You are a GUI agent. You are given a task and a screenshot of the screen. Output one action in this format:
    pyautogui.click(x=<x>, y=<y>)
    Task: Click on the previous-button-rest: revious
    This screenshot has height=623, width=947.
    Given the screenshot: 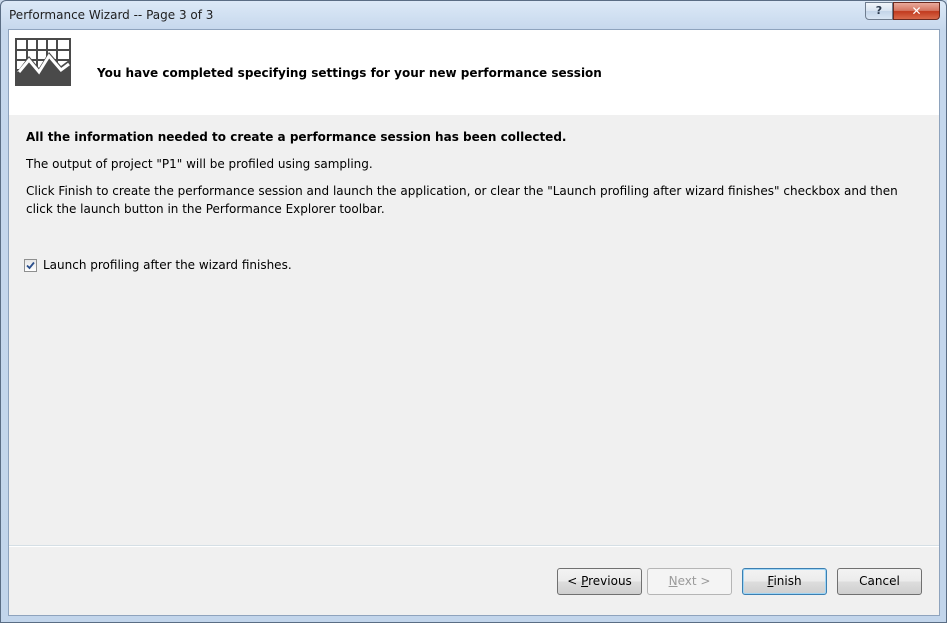 What is the action you would take?
    pyautogui.click(x=610, y=581)
    